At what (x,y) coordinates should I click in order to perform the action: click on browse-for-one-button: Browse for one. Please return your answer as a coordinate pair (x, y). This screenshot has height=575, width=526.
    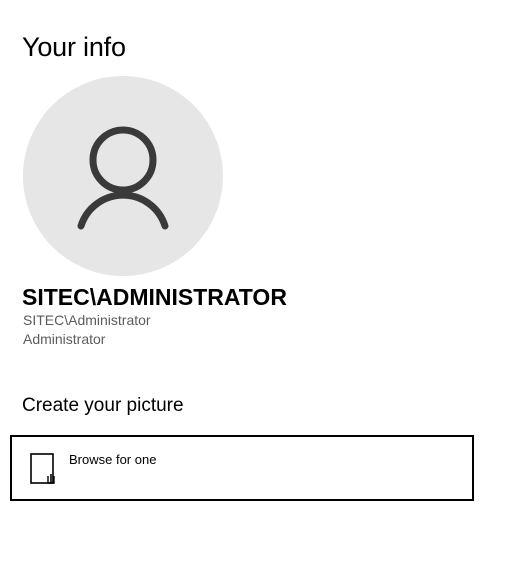
    Looking at the image, I should click on (242, 468).